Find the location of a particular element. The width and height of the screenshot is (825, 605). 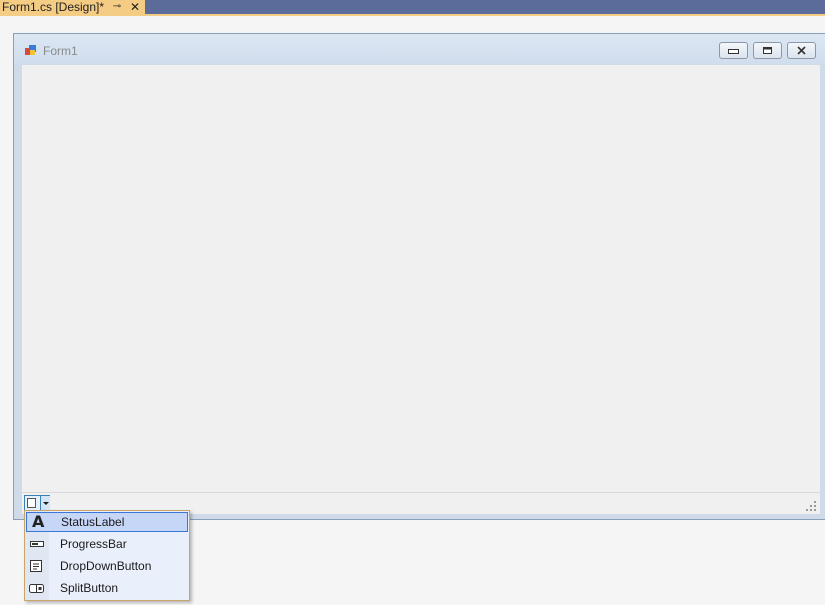

document-tab-title: Form1.cs [Design]* is located at coordinates (53, 7).